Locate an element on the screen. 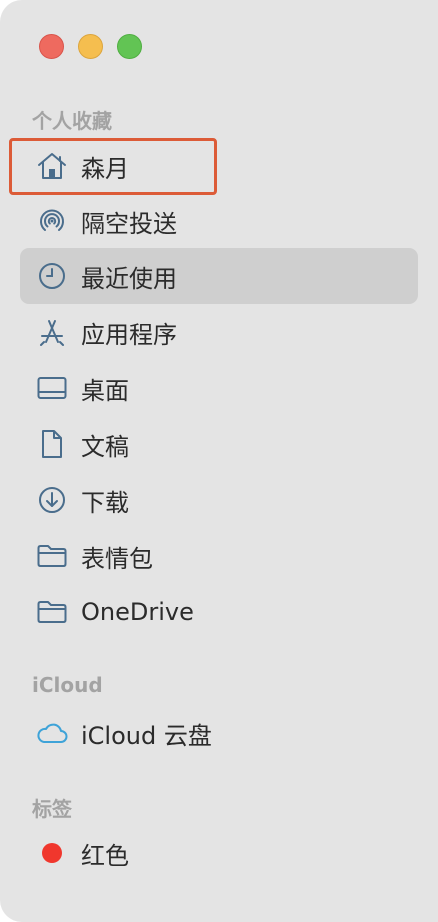 This screenshot has height=922, width=438. minimize-button is located at coordinates (90, 46).